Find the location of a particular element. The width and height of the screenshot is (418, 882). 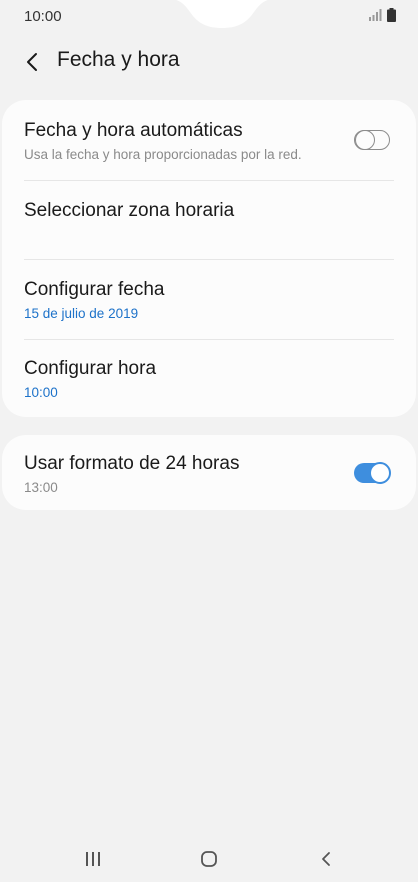

status-icons is located at coordinates (382, 15).